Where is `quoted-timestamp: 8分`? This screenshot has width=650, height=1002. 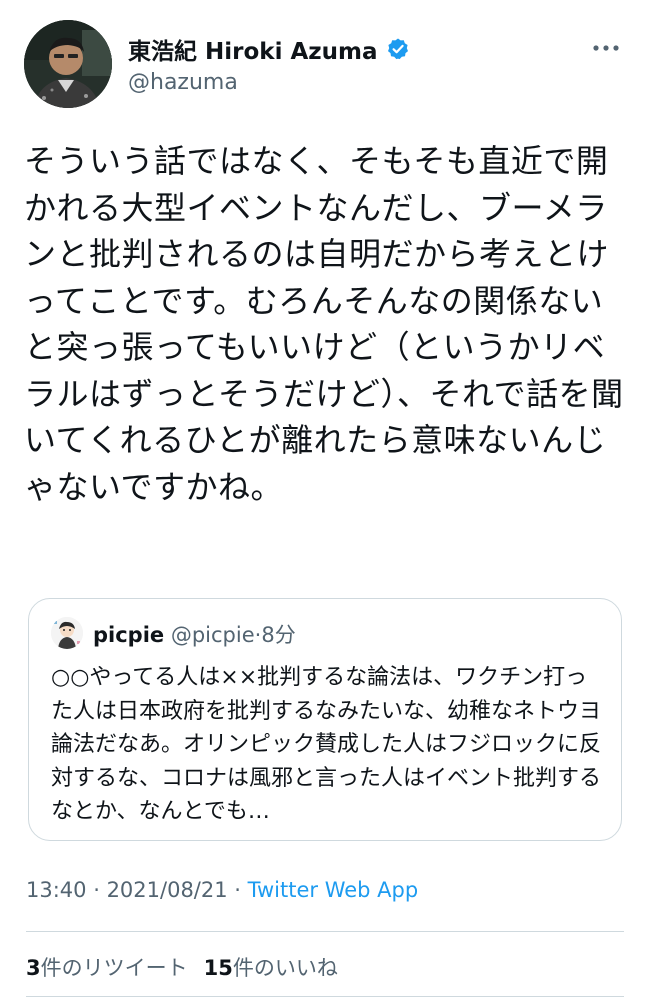
quoted-timestamp: 8分 is located at coordinates (278, 635).